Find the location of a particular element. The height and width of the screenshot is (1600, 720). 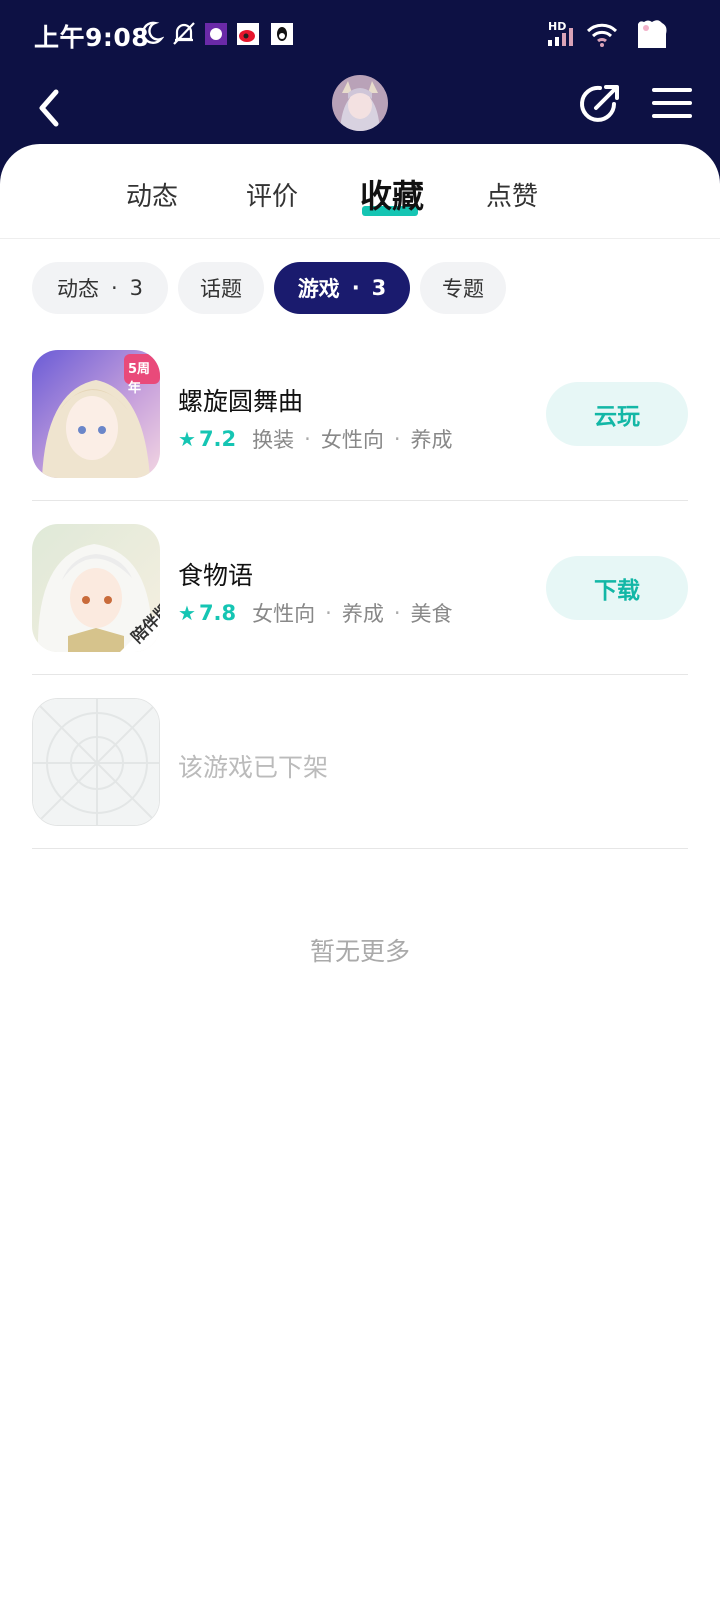

back-icon is located at coordinates (49, 108).